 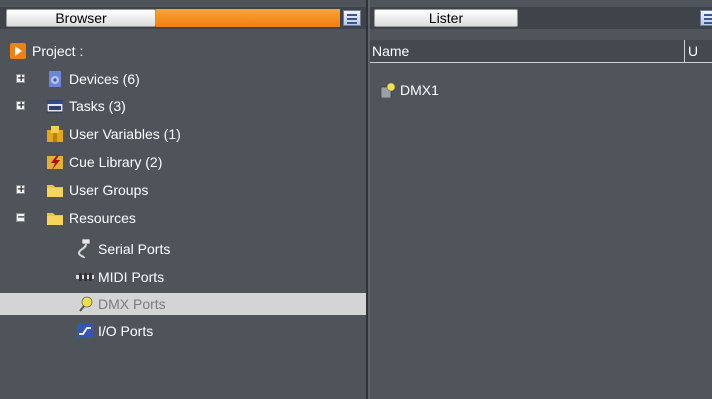 What do you see at coordinates (541, 51) in the screenshot?
I see `lister-column-header: Name U` at bounding box center [541, 51].